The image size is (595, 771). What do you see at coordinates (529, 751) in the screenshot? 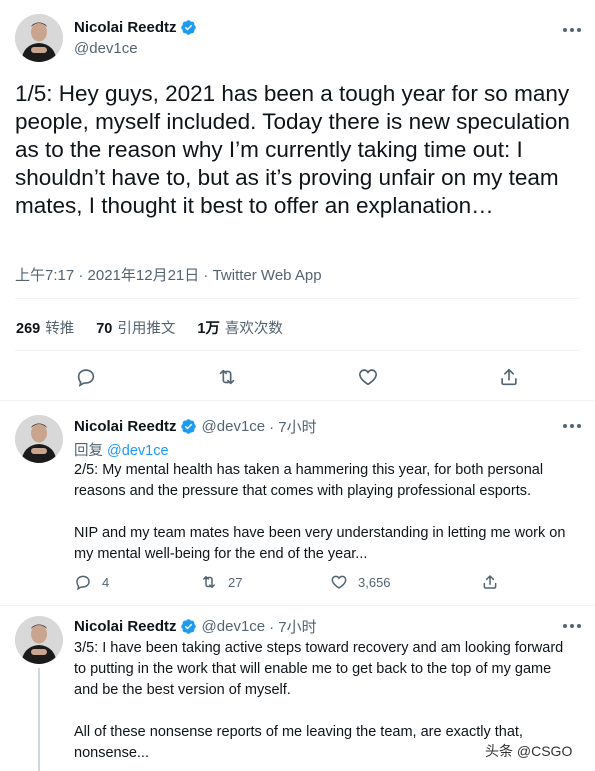
I see `watermark: 头条 @CSGO` at bounding box center [529, 751].